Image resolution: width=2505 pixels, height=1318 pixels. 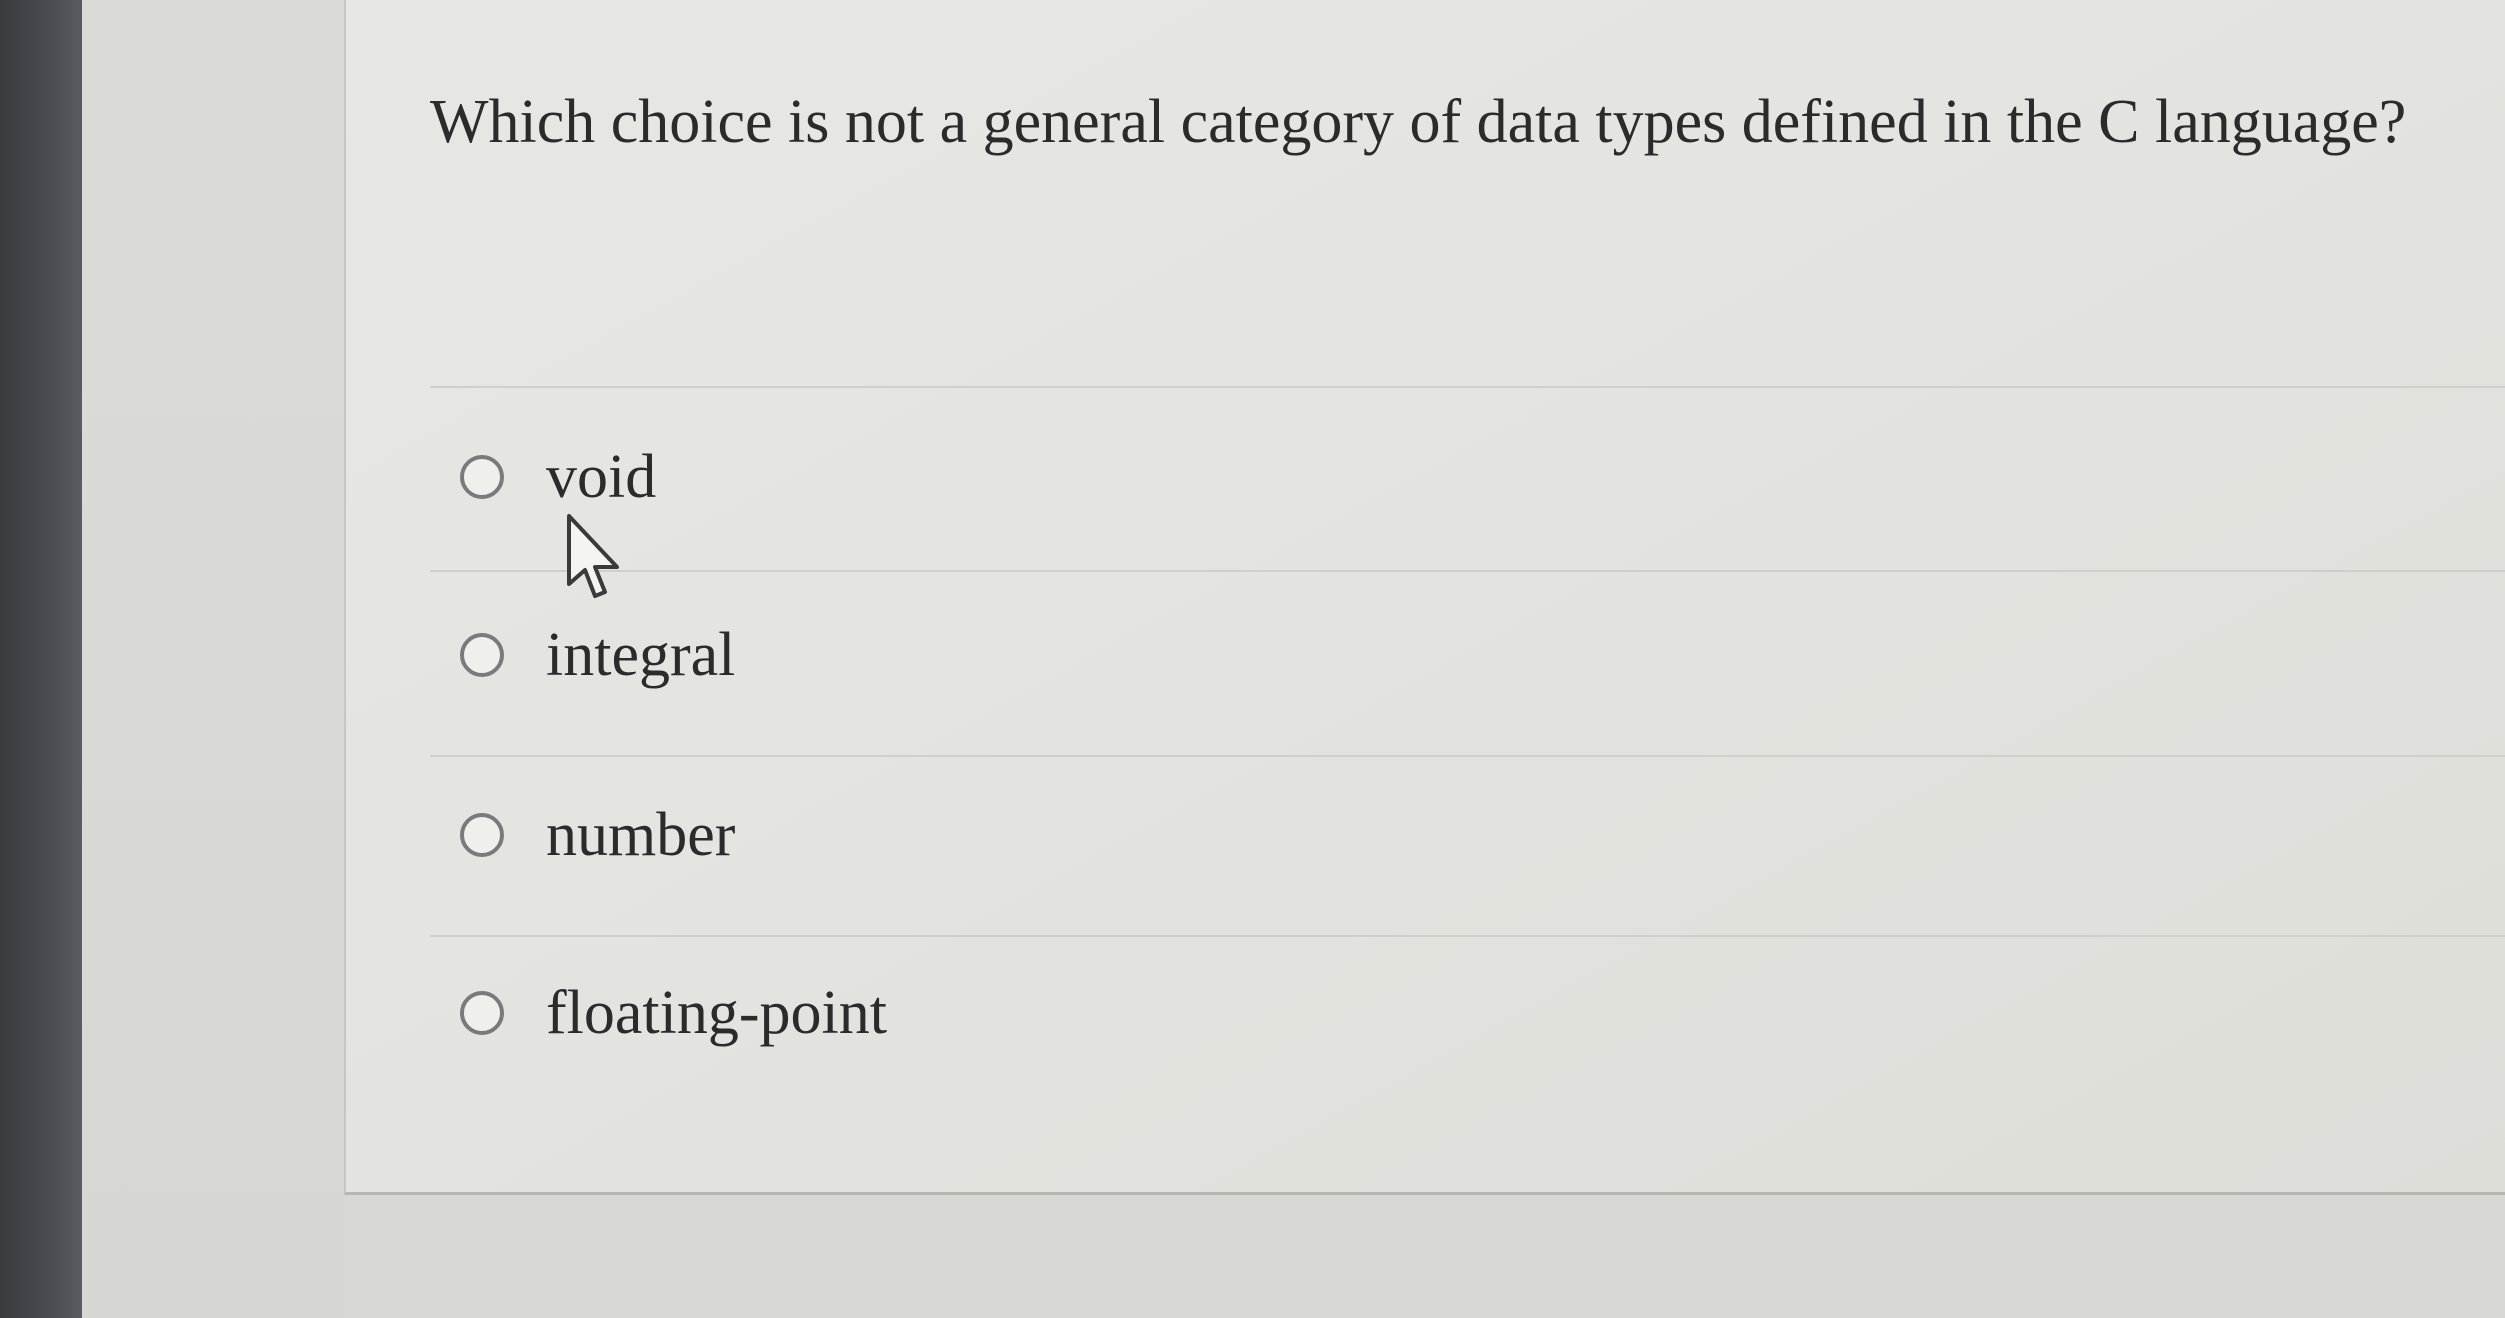 What do you see at coordinates (641, 654) in the screenshot?
I see `option-label: integral` at bounding box center [641, 654].